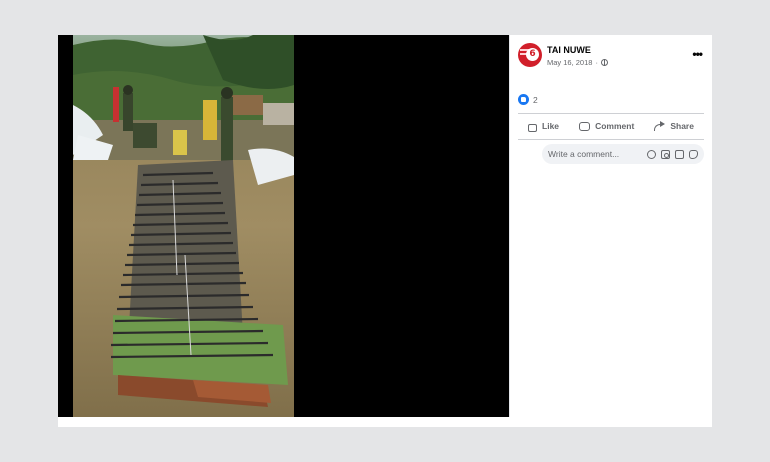 The width and height of the screenshot is (770, 462). What do you see at coordinates (551, 126) in the screenshot?
I see `like-label: Like` at bounding box center [551, 126].